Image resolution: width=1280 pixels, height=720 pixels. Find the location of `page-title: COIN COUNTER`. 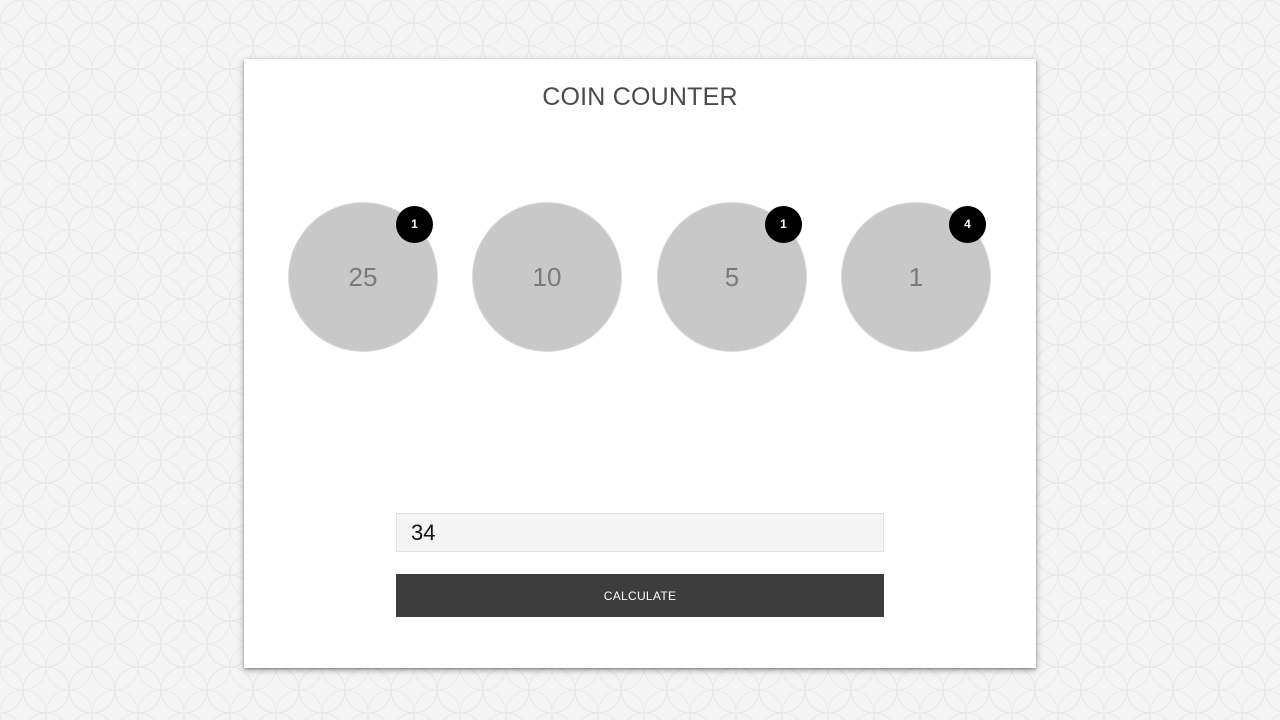

page-title: COIN COUNTER is located at coordinates (640, 97).